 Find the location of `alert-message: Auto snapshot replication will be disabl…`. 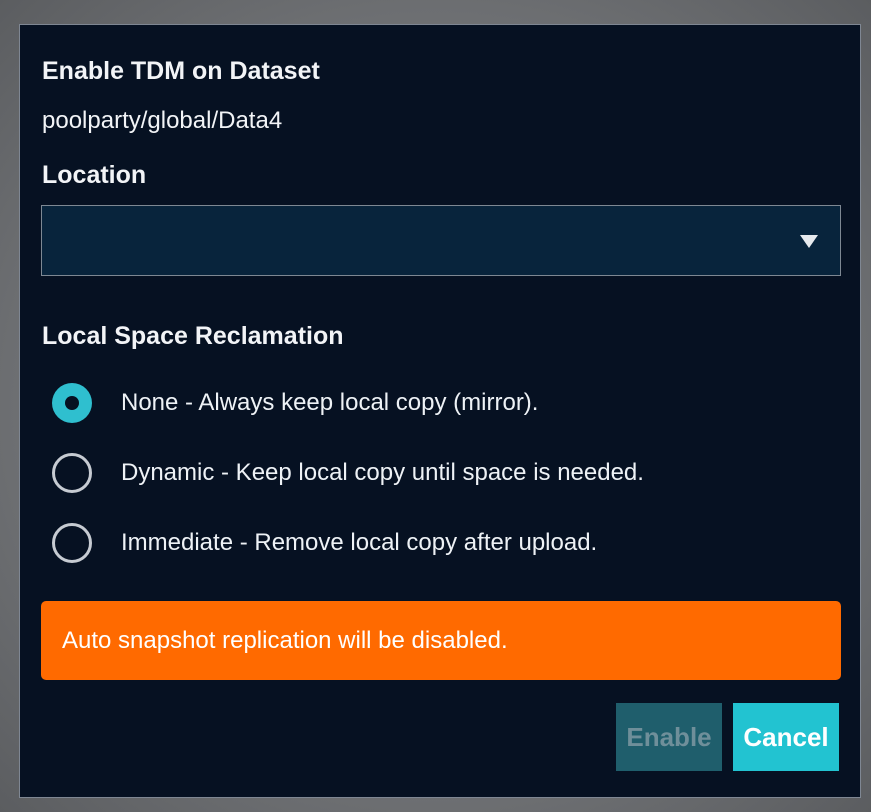

alert-message: Auto snapshot replication will be disabl… is located at coordinates (285, 640).